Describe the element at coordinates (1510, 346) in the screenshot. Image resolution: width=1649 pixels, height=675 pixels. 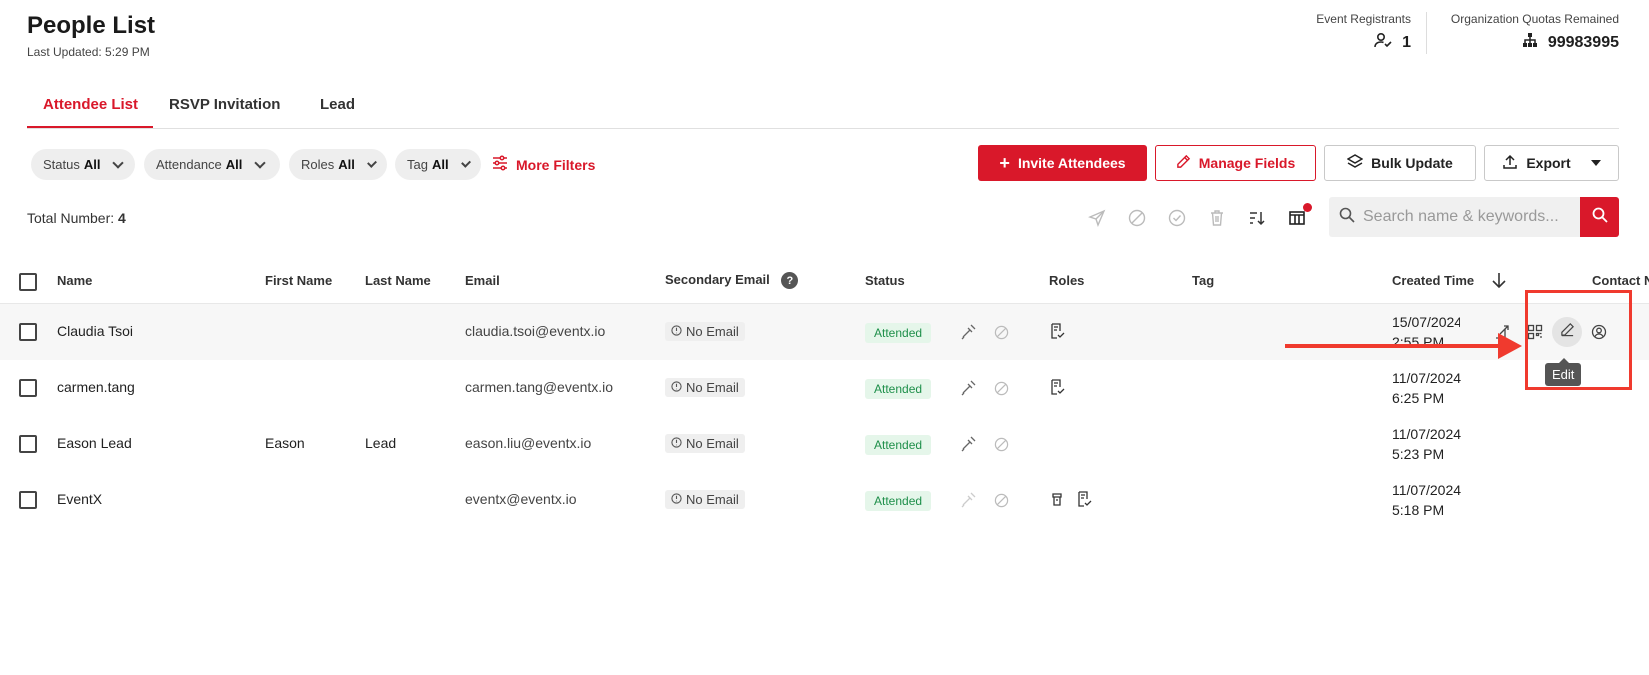
I see `annotation-arrow-head` at that location.